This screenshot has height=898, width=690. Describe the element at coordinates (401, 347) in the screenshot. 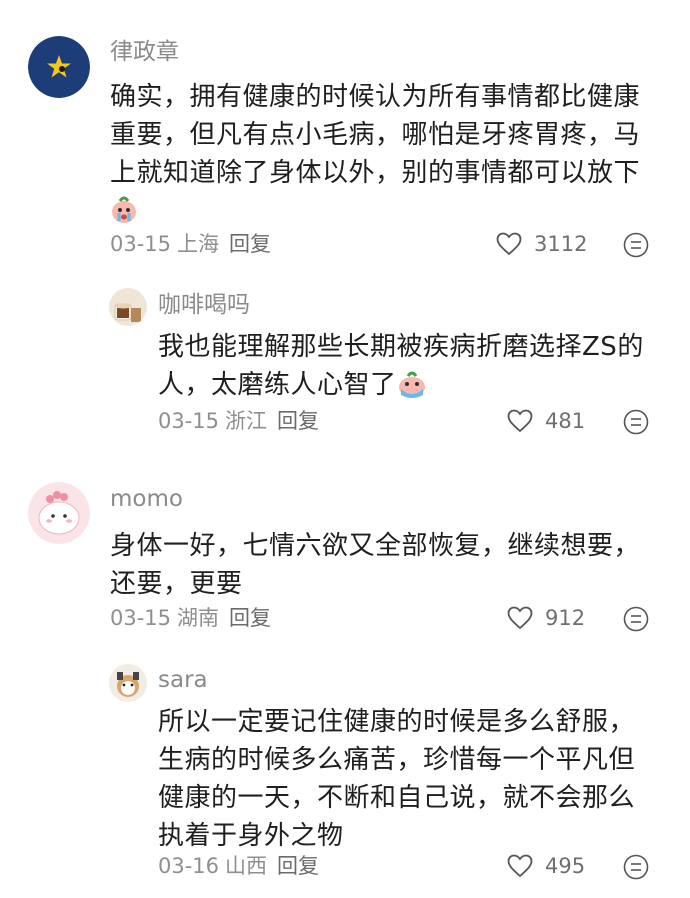

I see `comment-text-line: 我也能理解那些长期被疾病折磨选择ZS的` at that location.